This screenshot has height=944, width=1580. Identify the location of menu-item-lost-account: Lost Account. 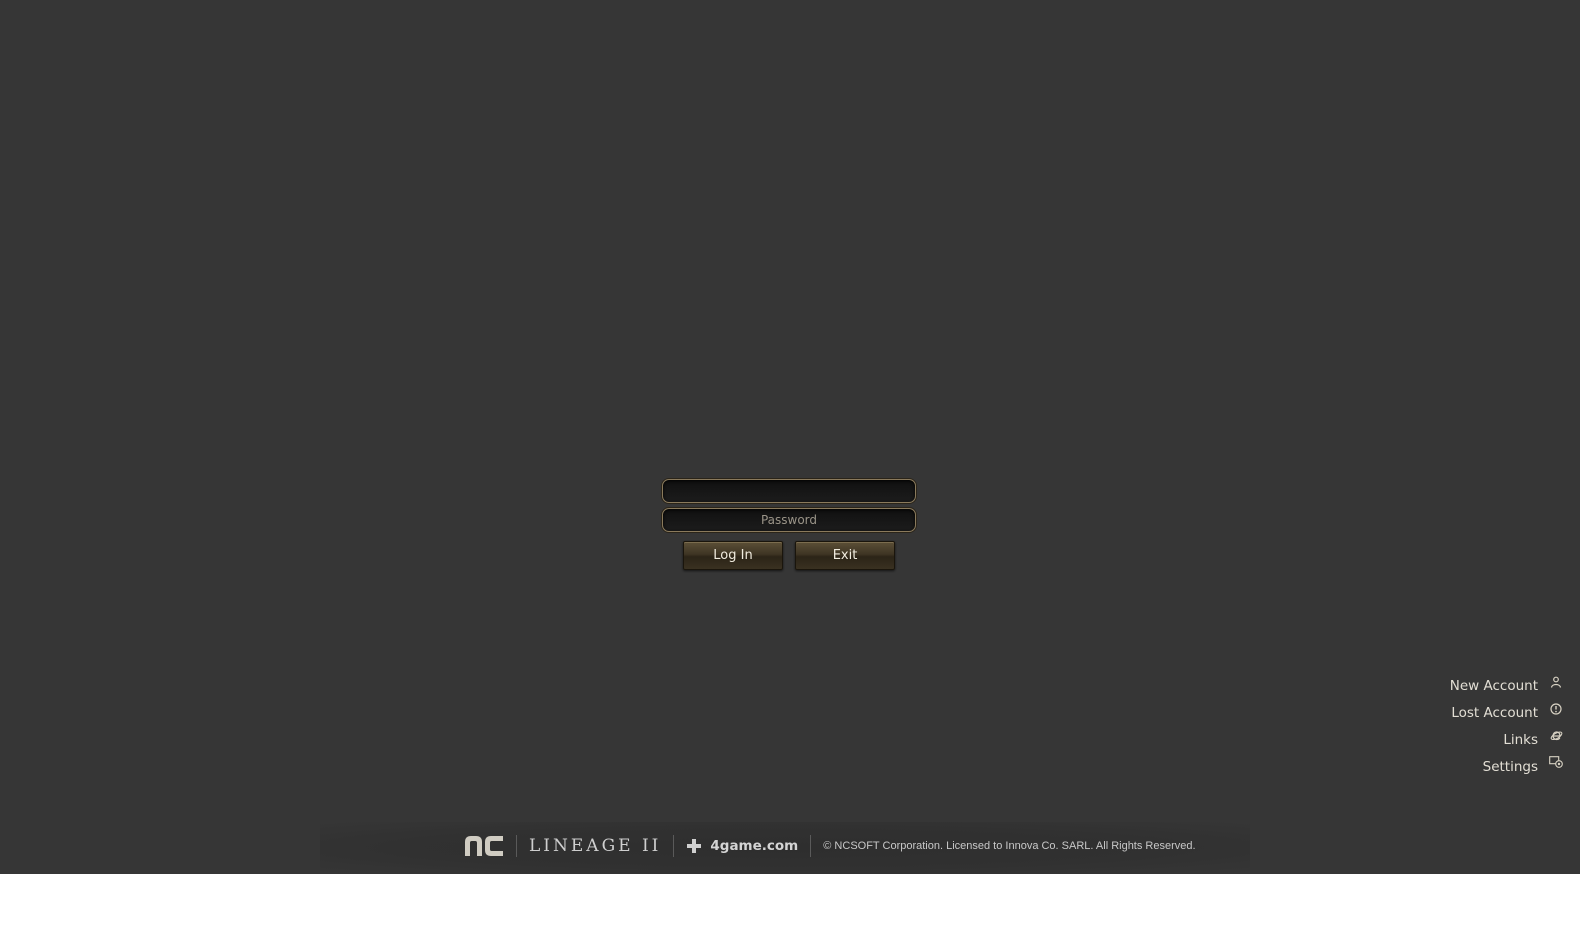
(1454, 712).